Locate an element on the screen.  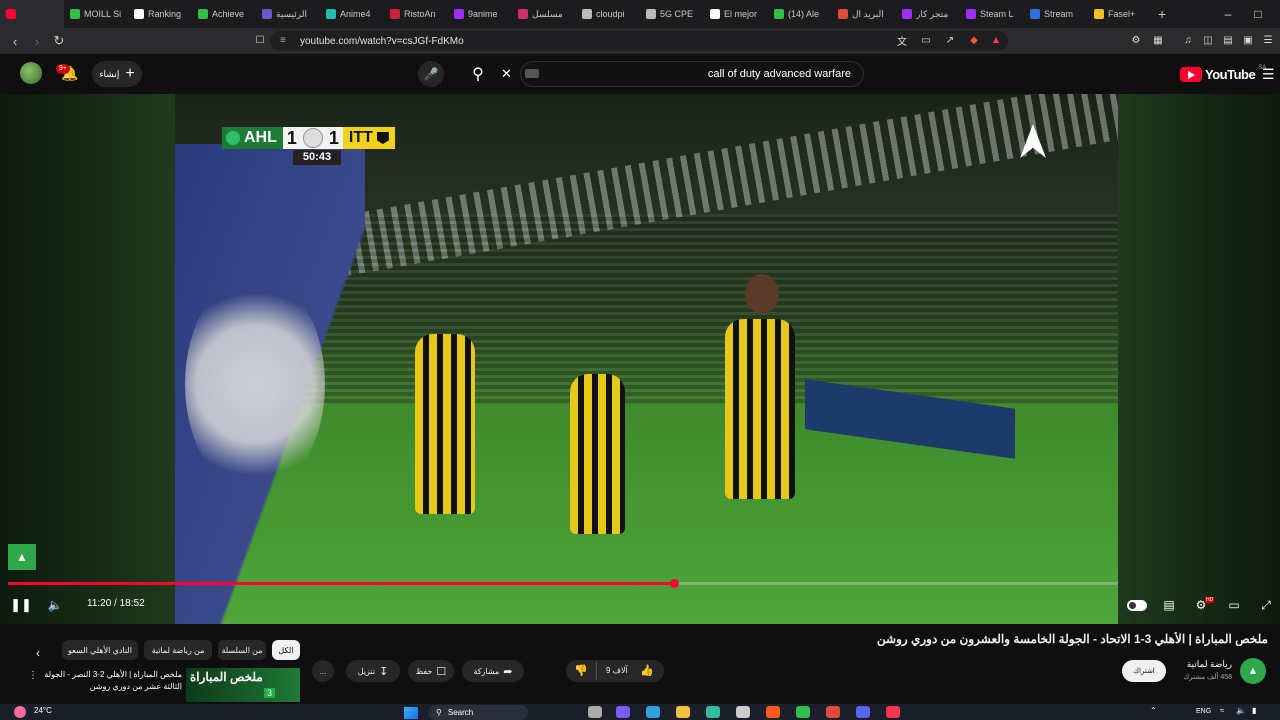
translate-icon: 文 is located at coordinates (902, 40).